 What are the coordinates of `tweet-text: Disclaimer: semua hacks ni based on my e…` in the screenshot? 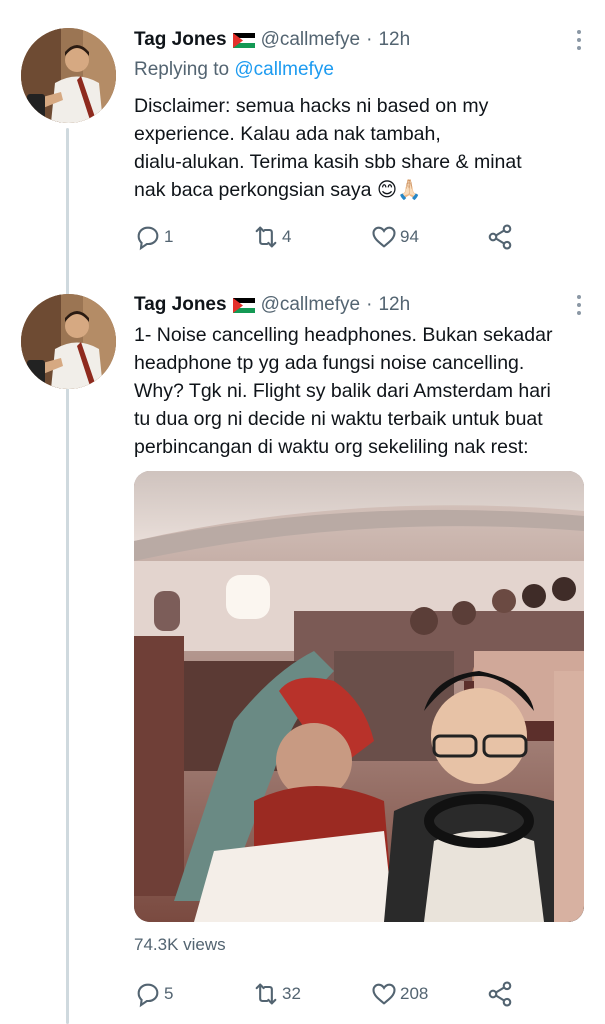 It's located at (359, 148).